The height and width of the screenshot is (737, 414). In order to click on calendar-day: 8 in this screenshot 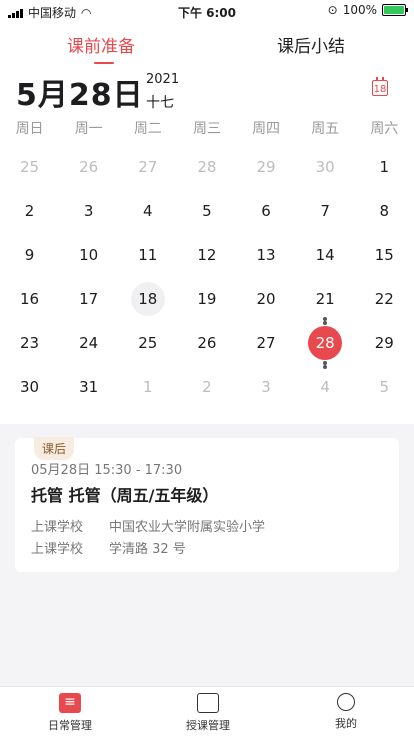, I will do `click(384, 211)`.